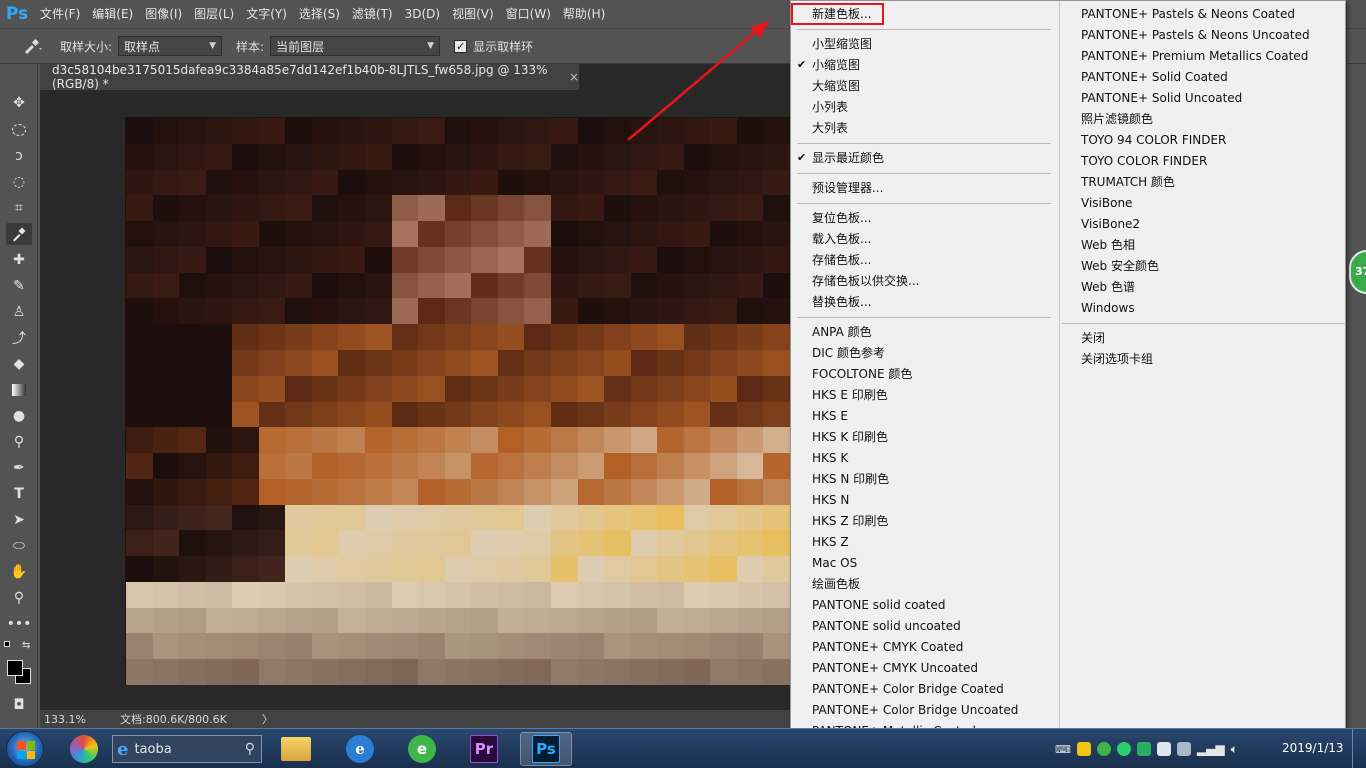 This screenshot has width=1366, height=768. I want to click on quick-select-tool-icon: ◌, so click(19, 182).